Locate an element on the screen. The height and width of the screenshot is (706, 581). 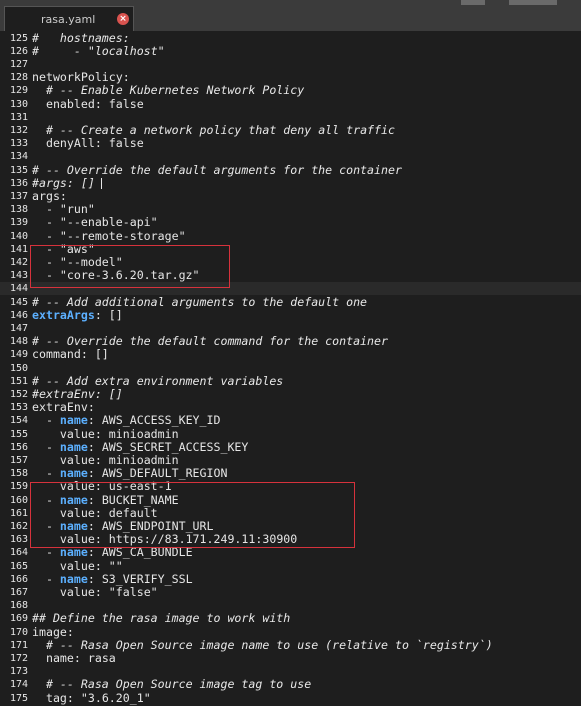
code-line: 167 value: "false" is located at coordinates (290, 591).